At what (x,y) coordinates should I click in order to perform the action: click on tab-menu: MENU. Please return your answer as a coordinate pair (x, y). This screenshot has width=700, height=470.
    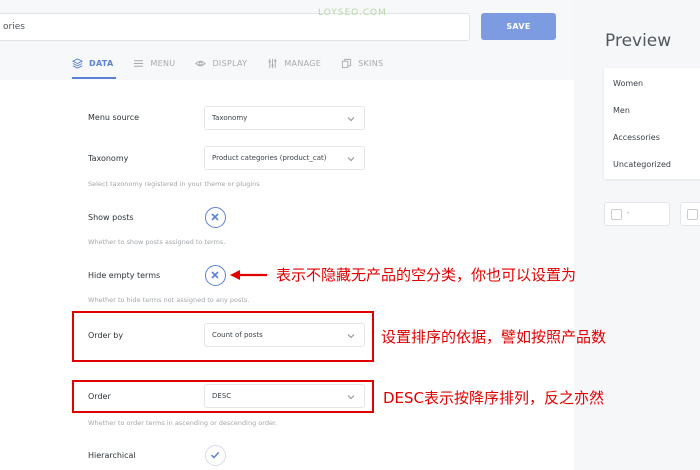
    Looking at the image, I should click on (154, 63).